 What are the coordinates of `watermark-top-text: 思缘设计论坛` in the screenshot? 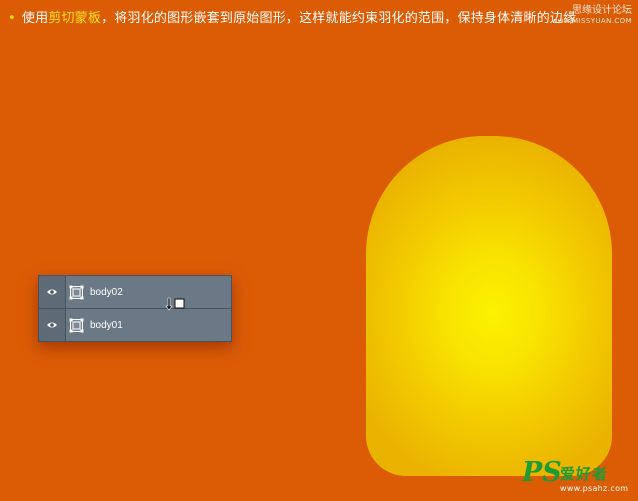 It's located at (602, 10).